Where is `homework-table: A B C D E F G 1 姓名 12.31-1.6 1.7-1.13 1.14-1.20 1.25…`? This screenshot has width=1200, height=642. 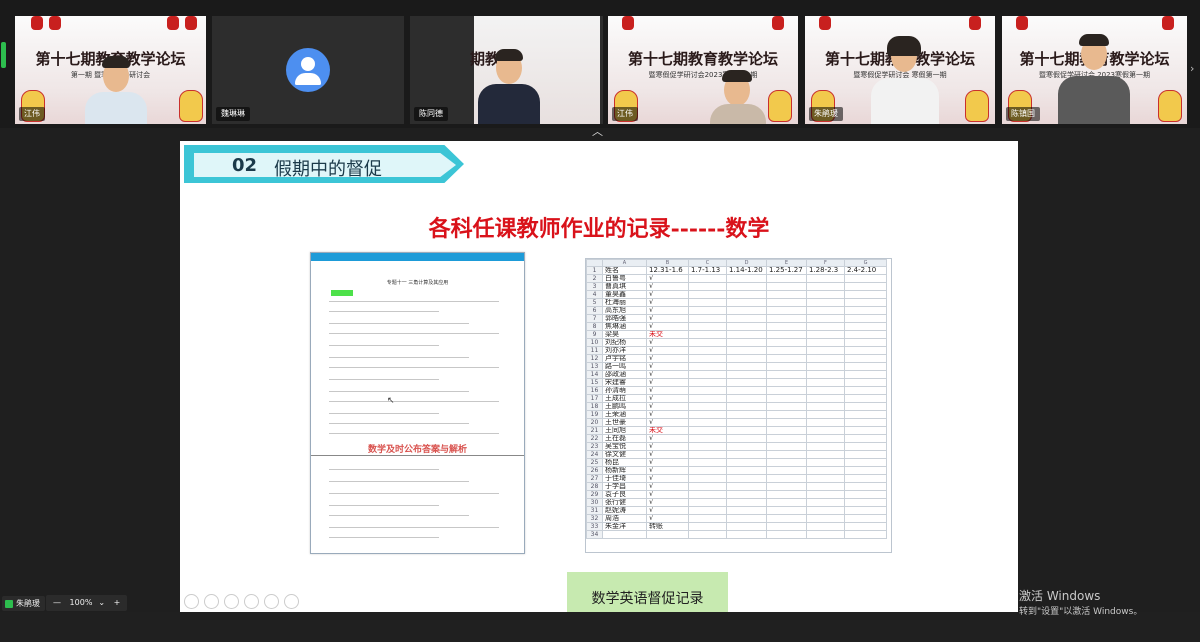
homework-table: A B C D E F G 1 姓名 12.31-1.6 1.7-1.13 1.14-1.20 1.25… is located at coordinates (736, 399).